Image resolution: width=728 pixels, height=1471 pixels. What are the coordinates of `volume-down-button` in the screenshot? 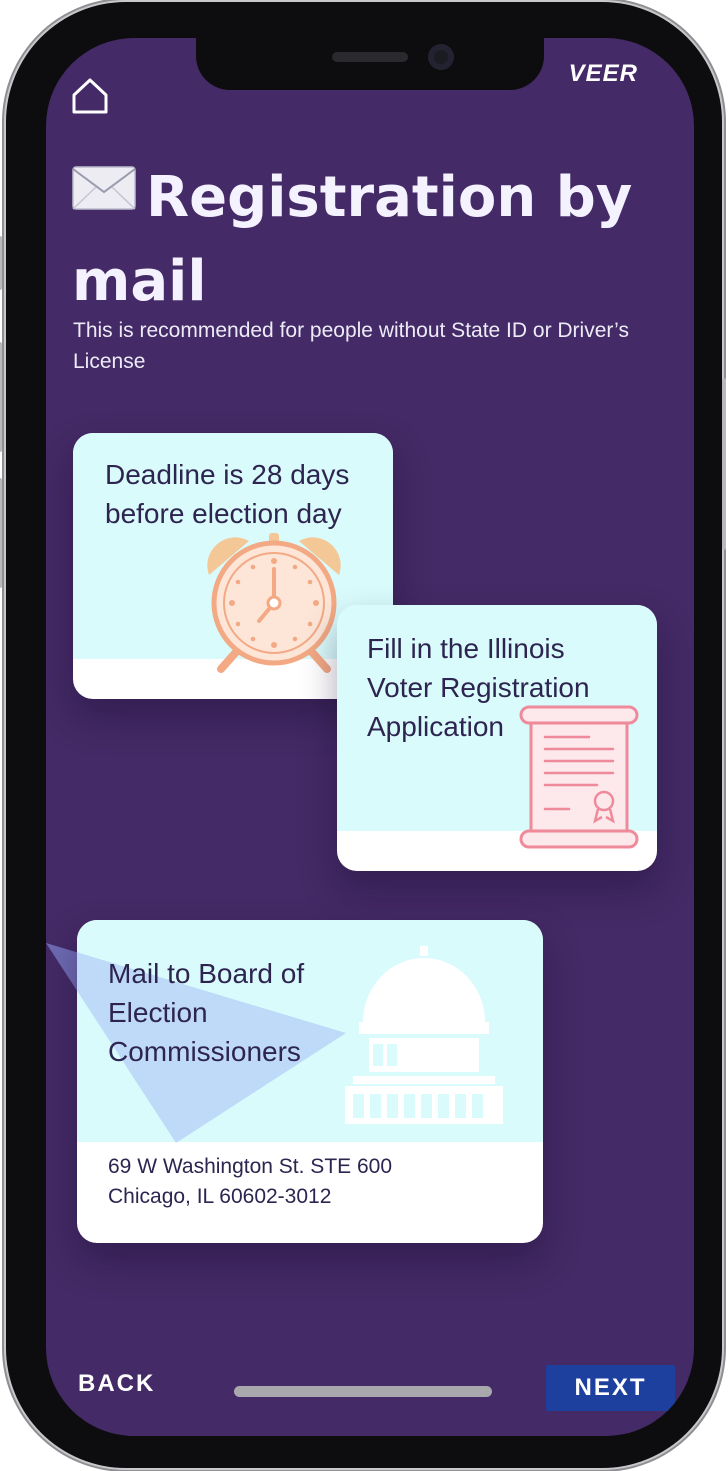 It's located at (1, 533).